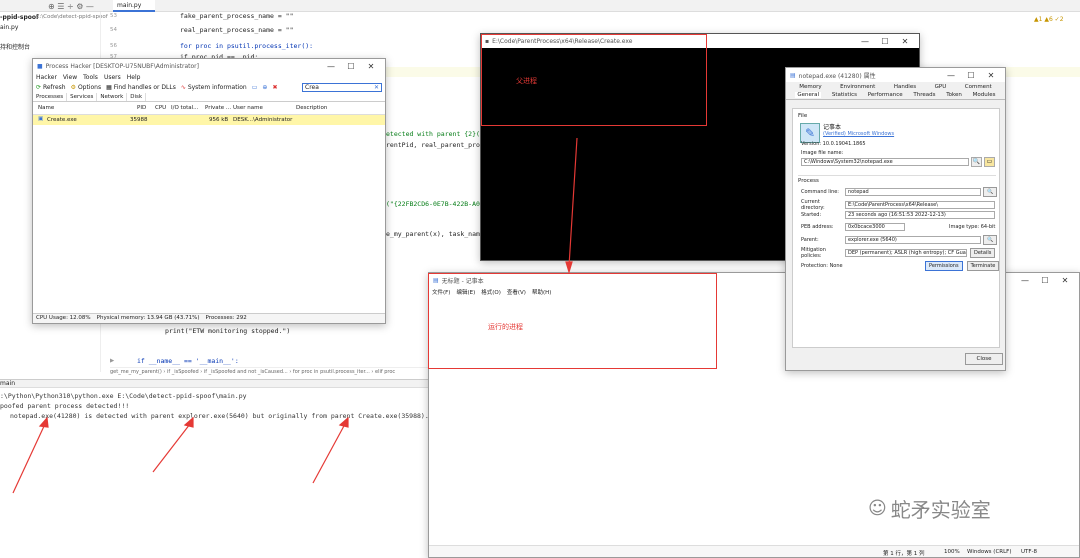  Describe the element at coordinates (573, 202) in the screenshot. I see `arrow-parent-to-notepad` at that location.